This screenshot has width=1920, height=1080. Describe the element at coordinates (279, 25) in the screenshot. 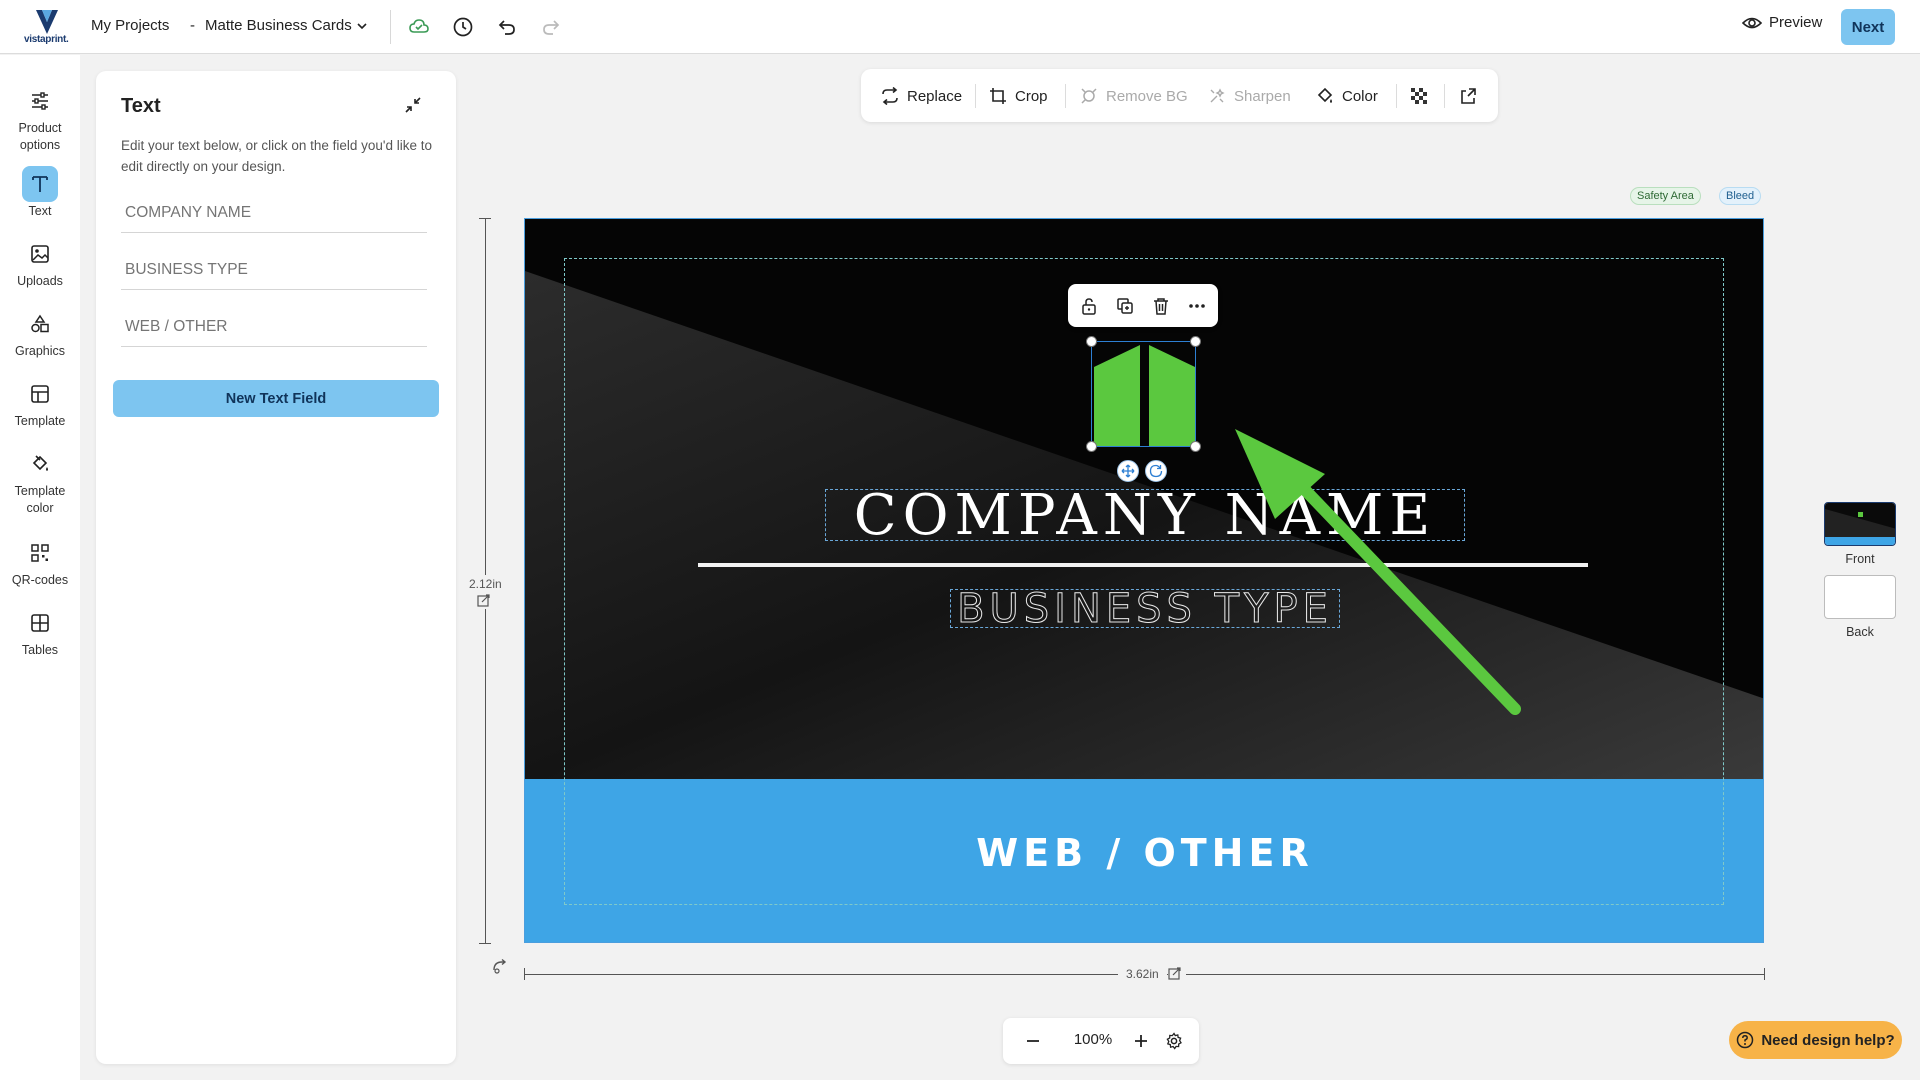

I see `document-title-dropdown: - Matte Business Cards` at that location.